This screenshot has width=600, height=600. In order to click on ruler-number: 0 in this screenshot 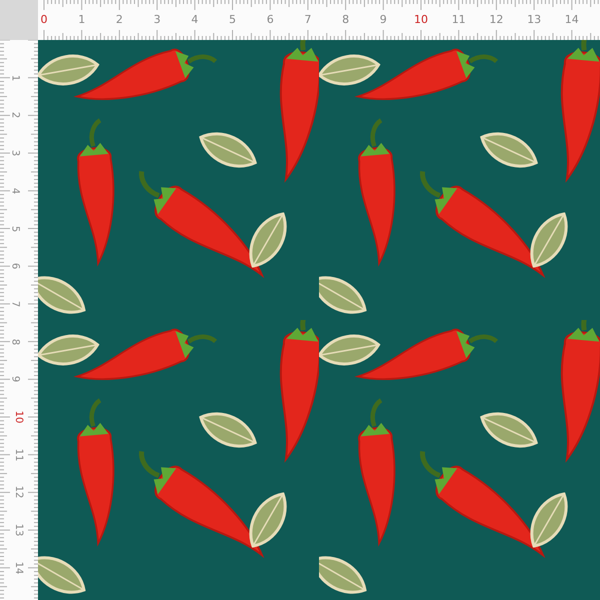, I will do `click(44, 19)`.